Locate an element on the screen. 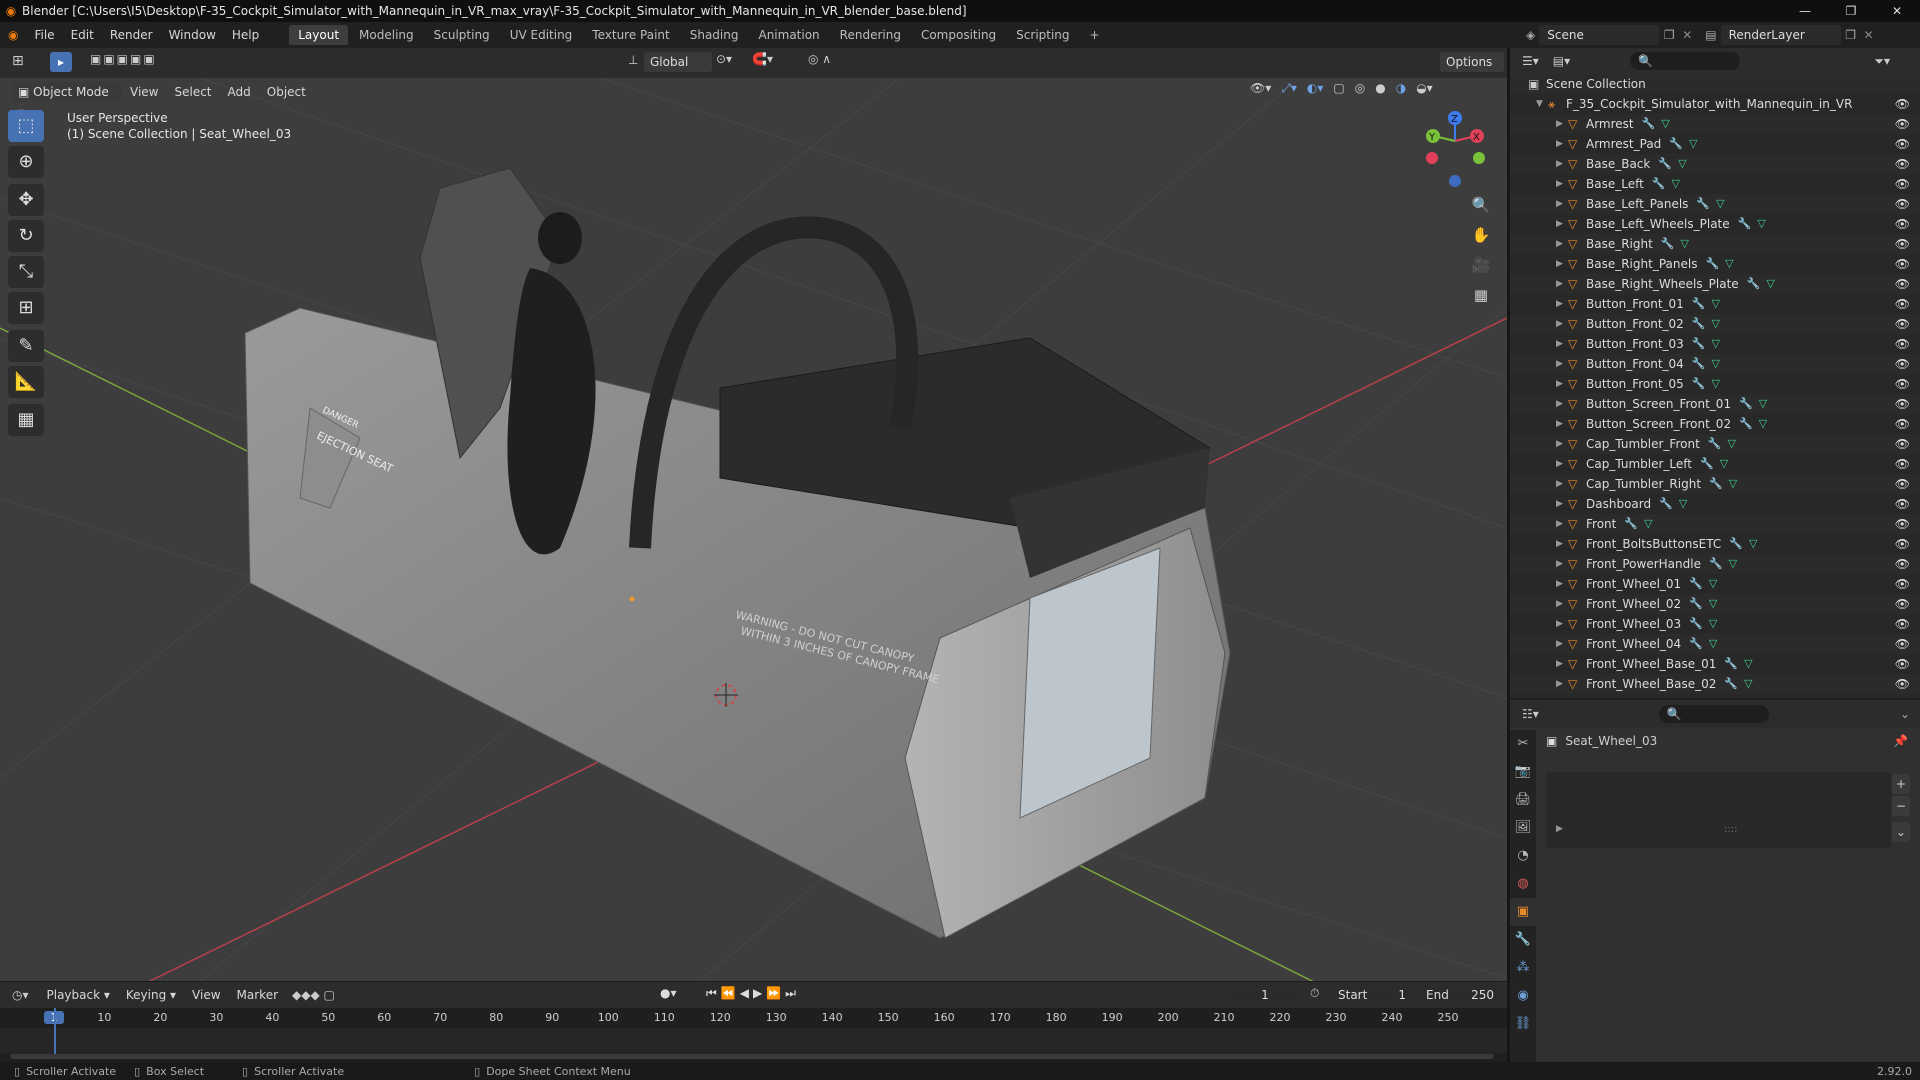 The height and width of the screenshot is (1080, 1920). zoom-icon: 🔍 is located at coordinates (1481, 205).